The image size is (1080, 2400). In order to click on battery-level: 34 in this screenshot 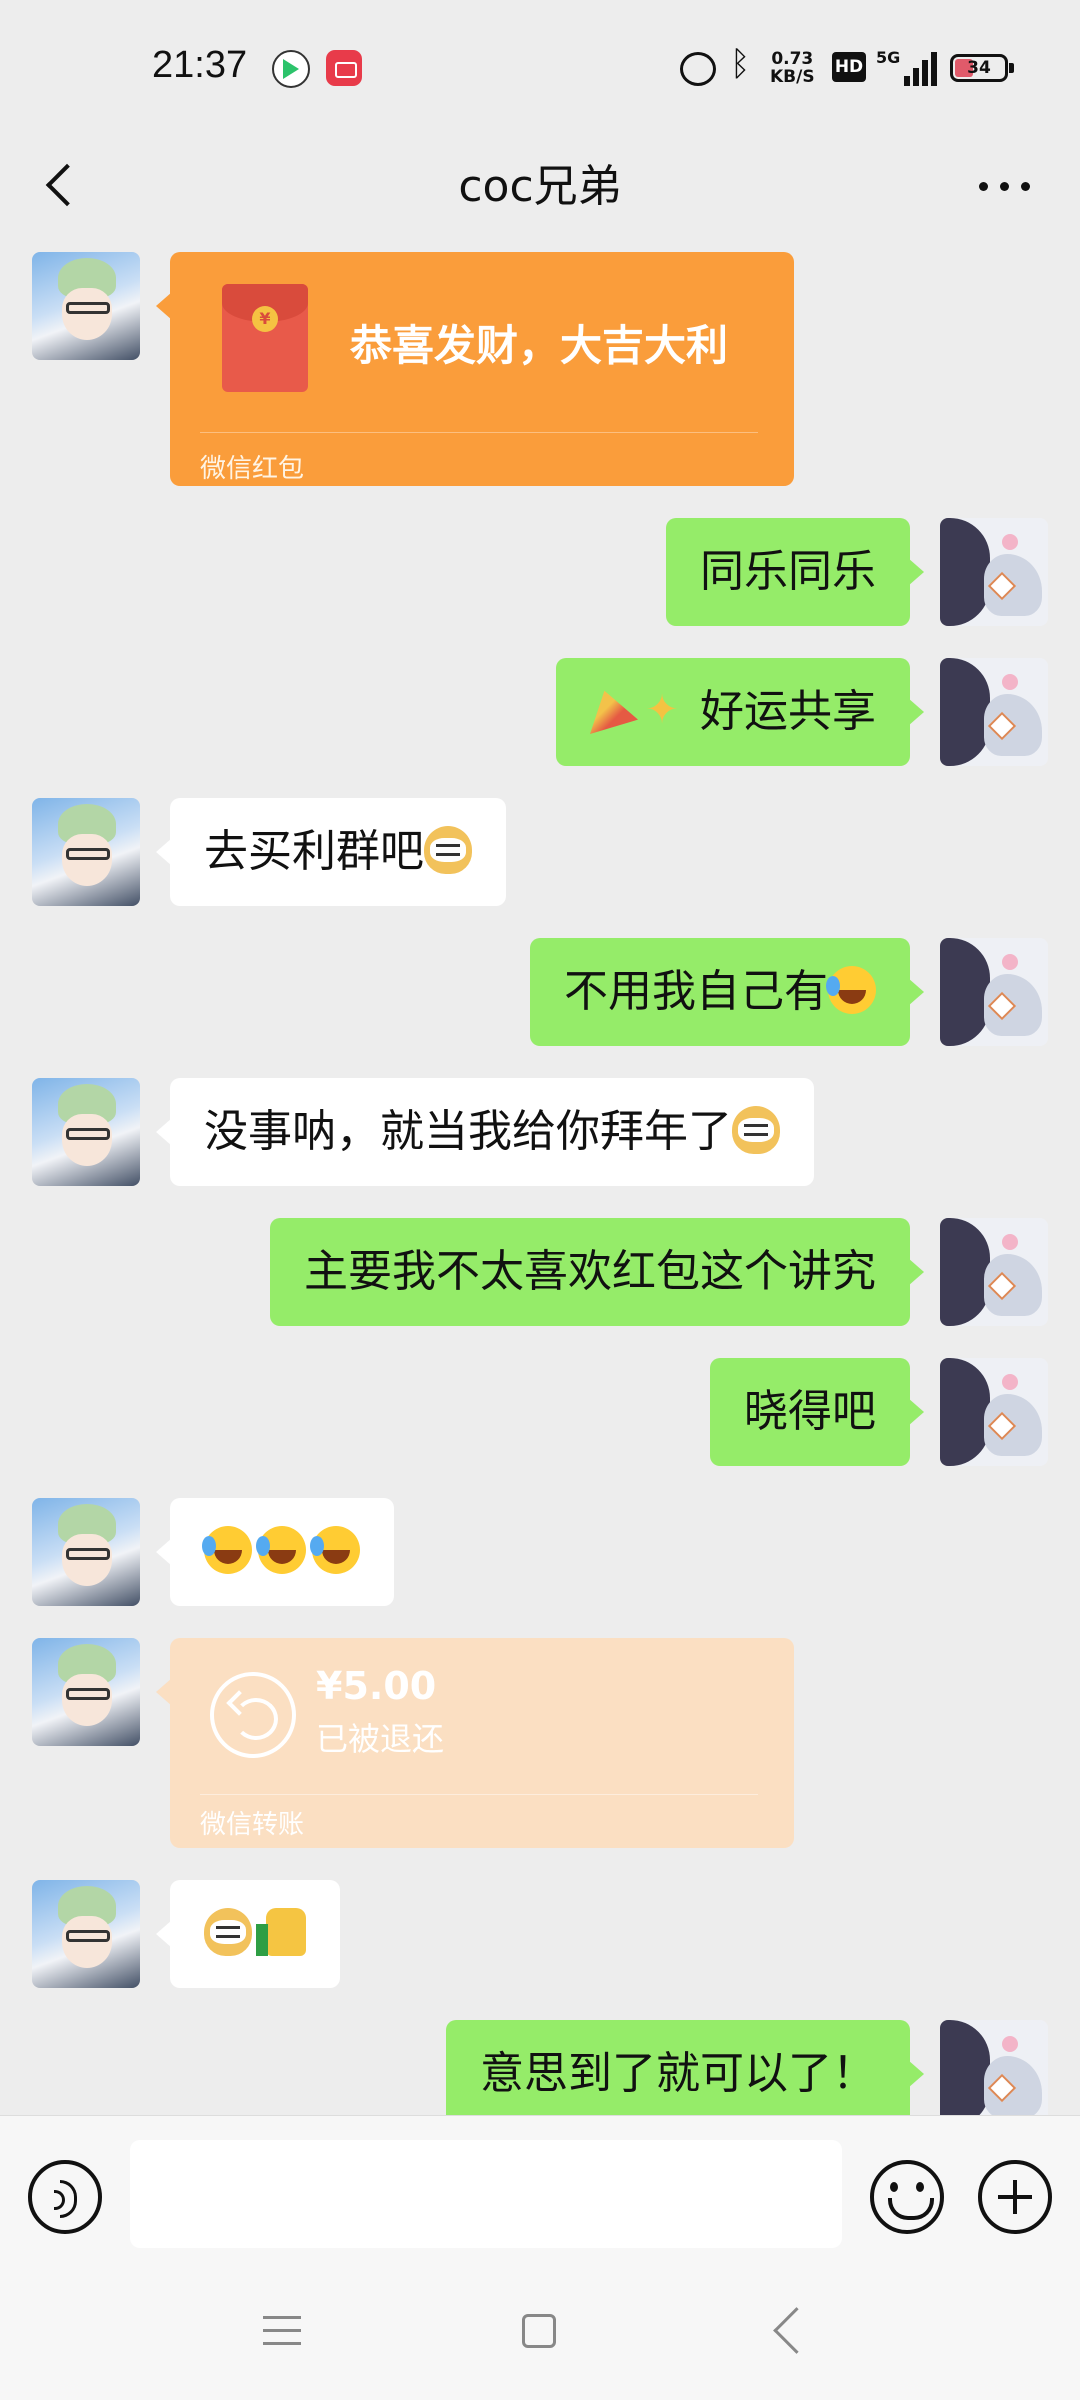, I will do `click(979, 68)`.